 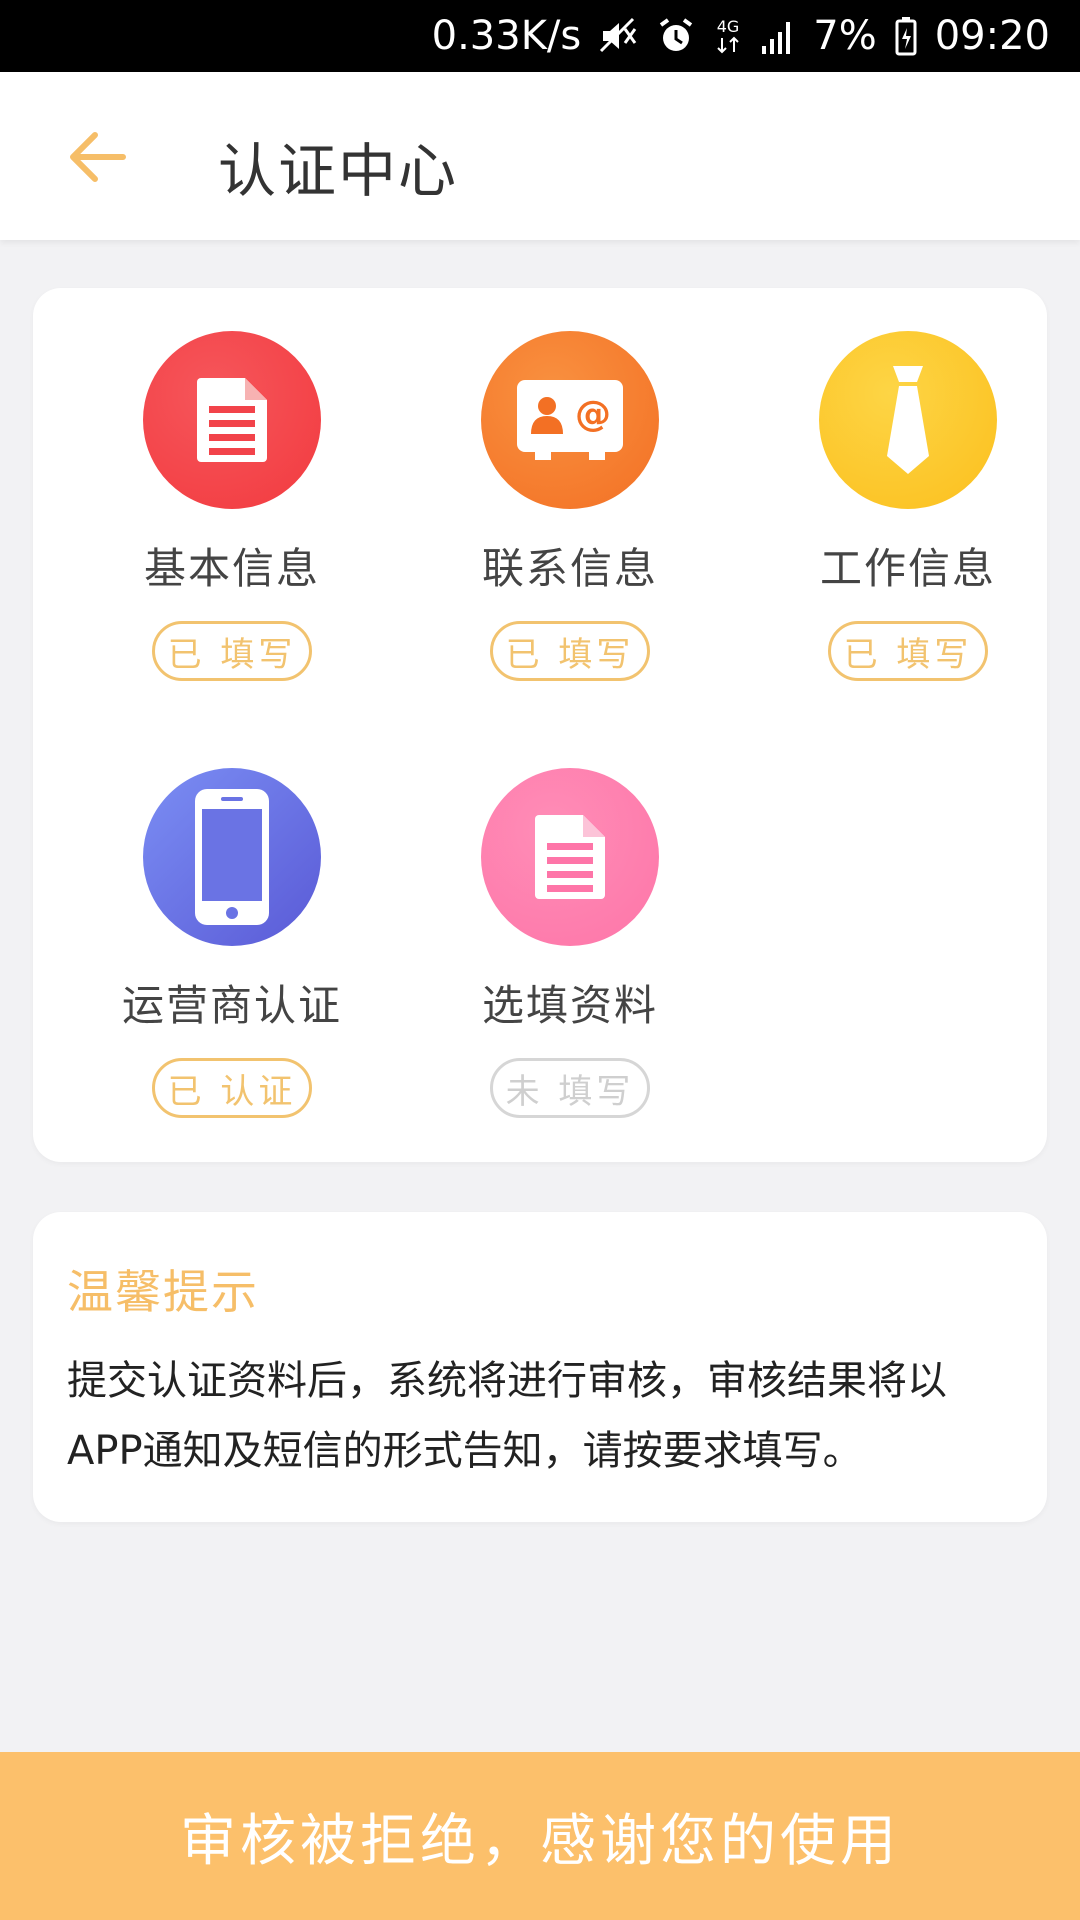 I want to click on basic-info-icon-circle, so click(x=232, y=420).